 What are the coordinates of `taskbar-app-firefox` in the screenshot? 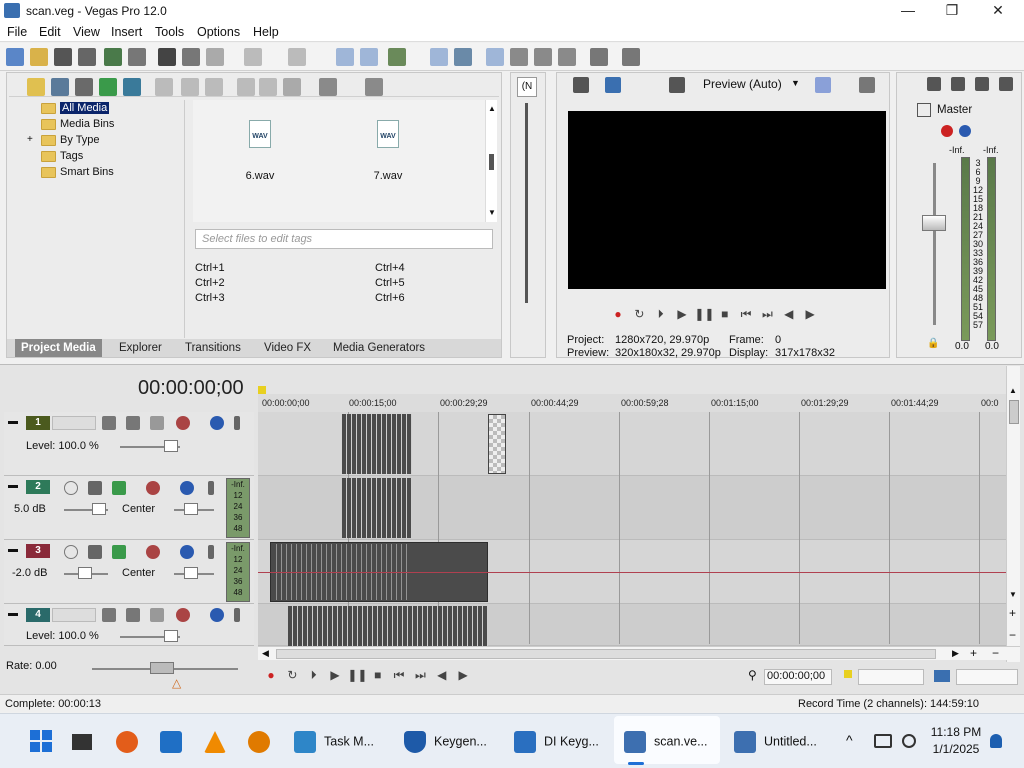 It's located at (131, 743).